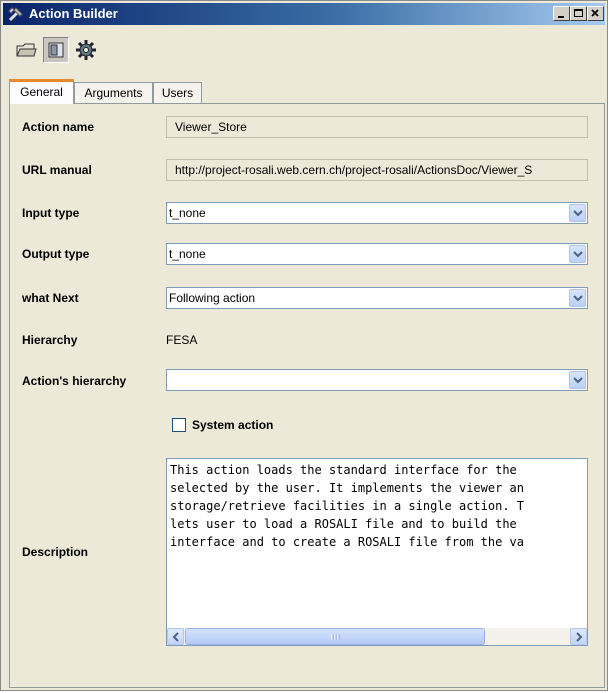 Image resolution: width=610 pixels, height=693 pixels. I want to click on input-type-select: t_none, so click(377, 213).